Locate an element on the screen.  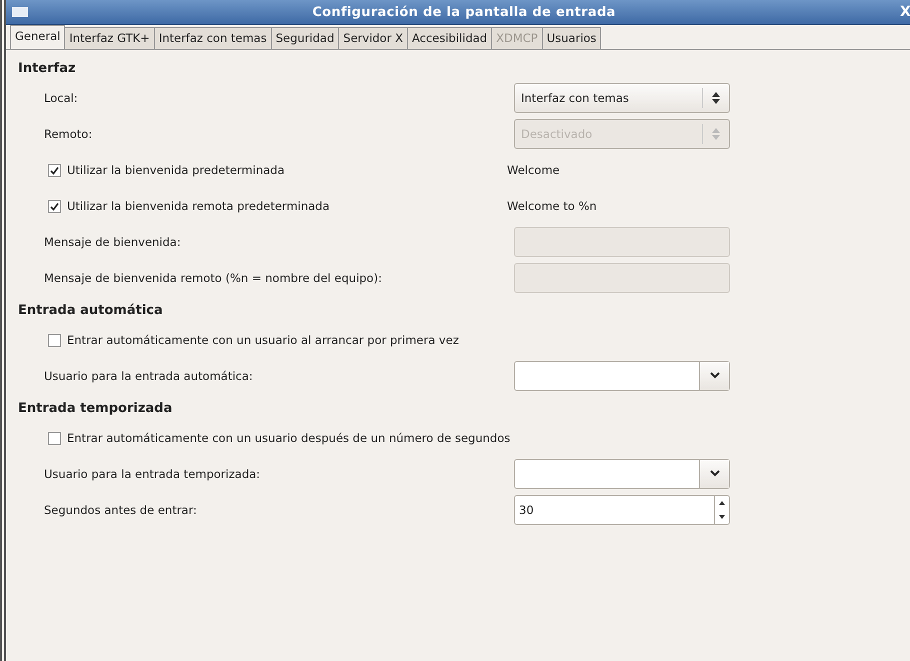
tab: Usuarios is located at coordinates (572, 38).